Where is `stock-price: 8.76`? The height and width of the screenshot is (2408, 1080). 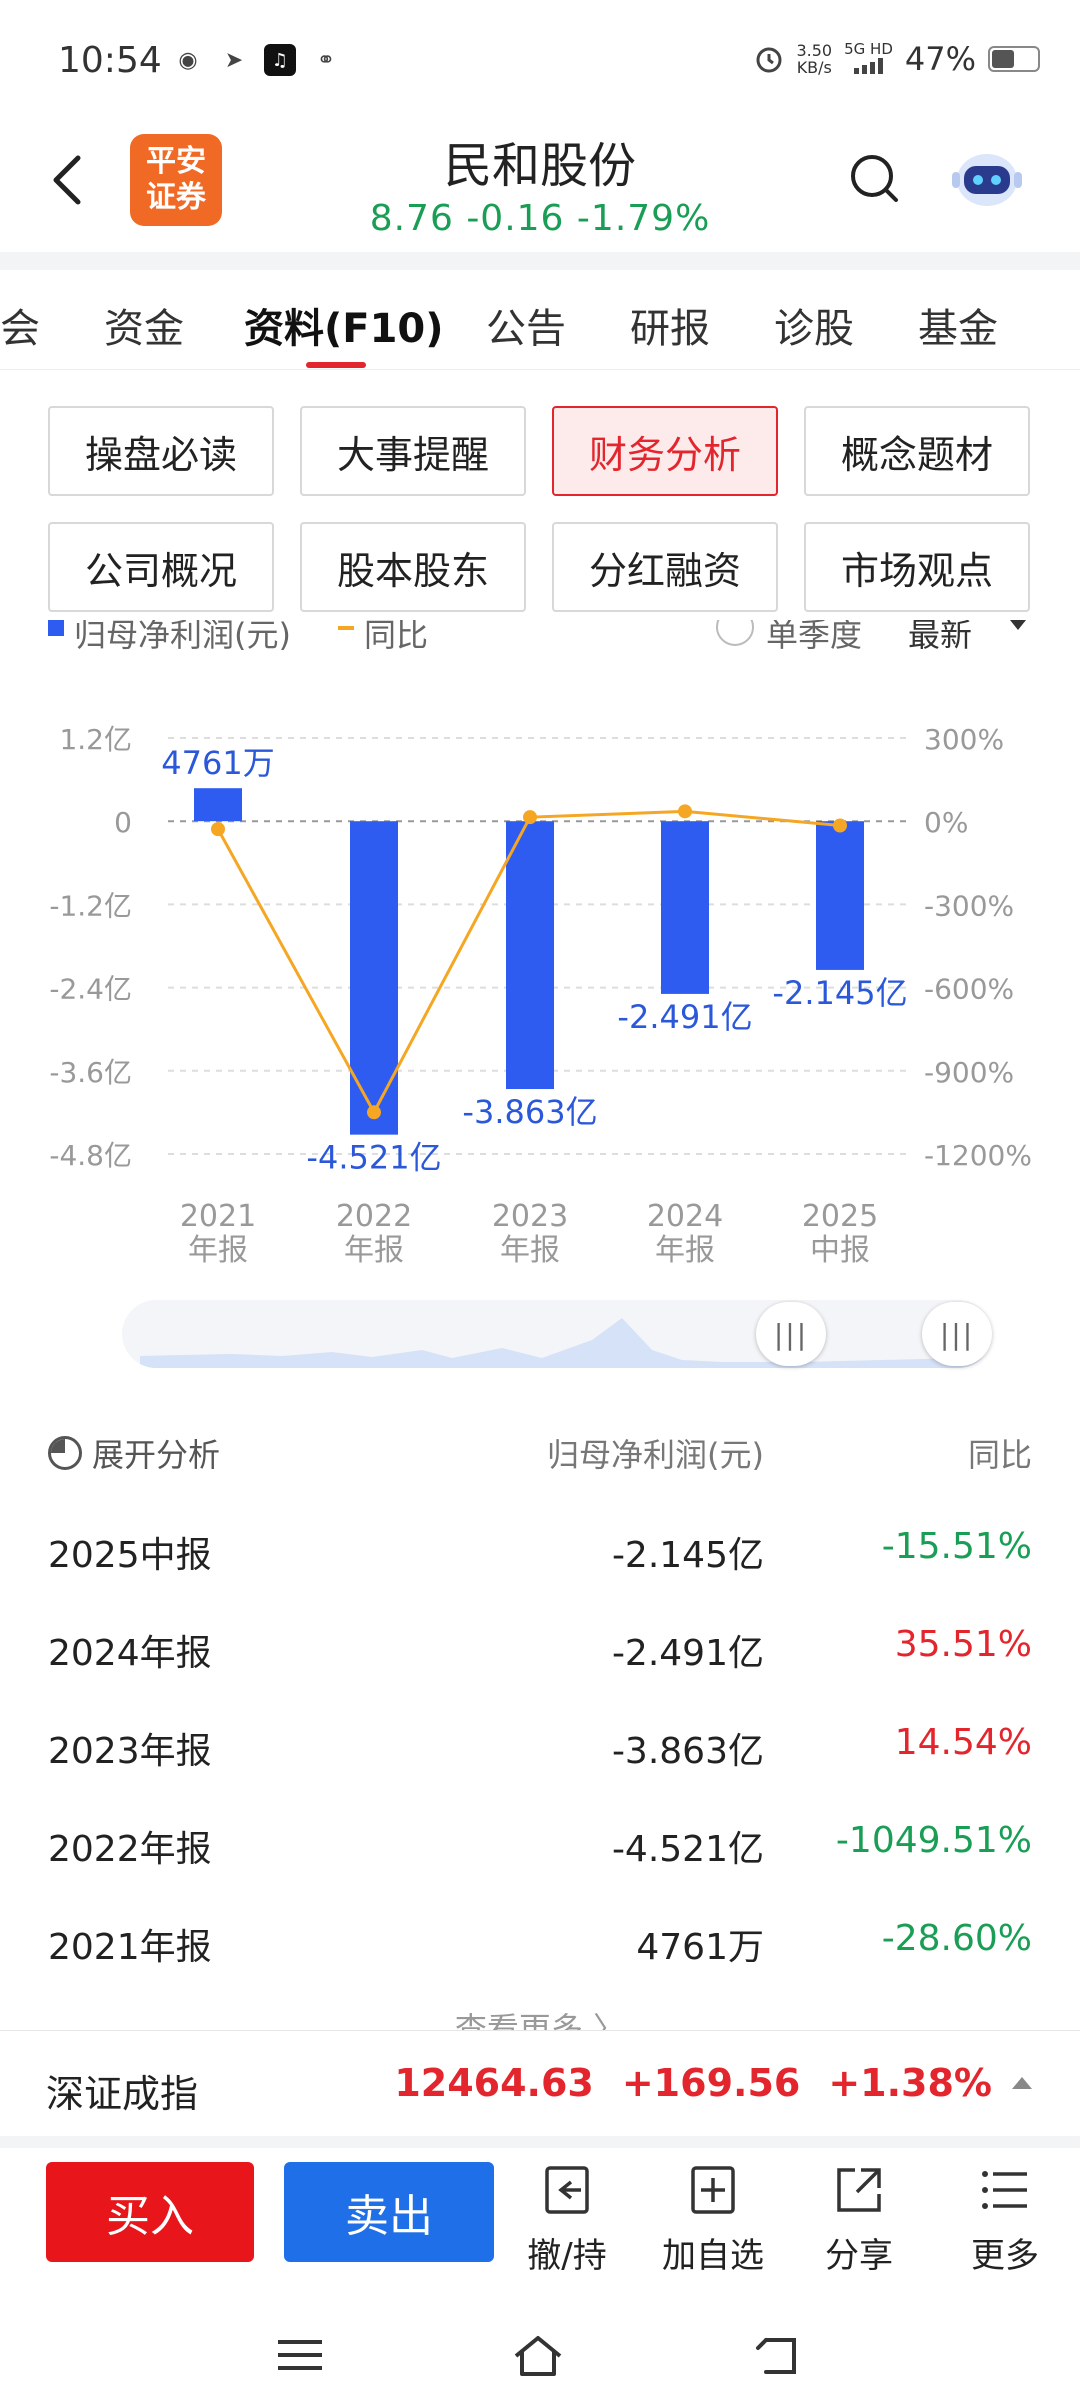
stock-price: 8.76 is located at coordinates (411, 218).